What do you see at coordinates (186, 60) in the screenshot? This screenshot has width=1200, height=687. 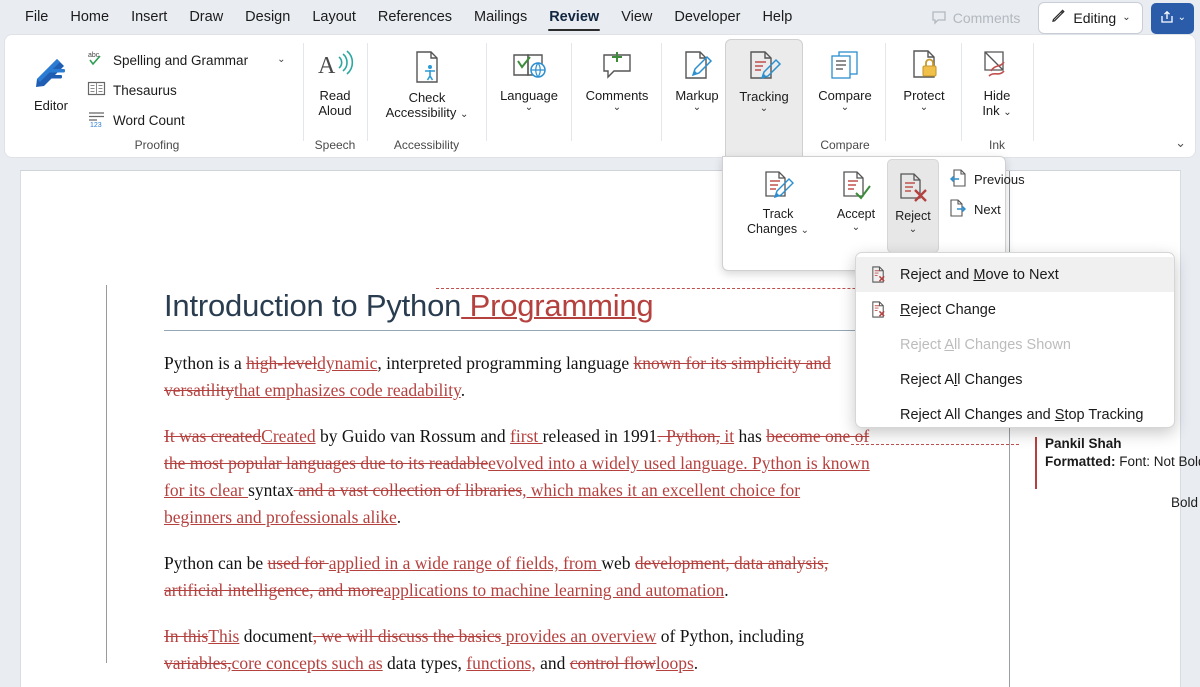 I see `spelling-and-grammar-button: abc Spelling and Grammar ⌄` at bounding box center [186, 60].